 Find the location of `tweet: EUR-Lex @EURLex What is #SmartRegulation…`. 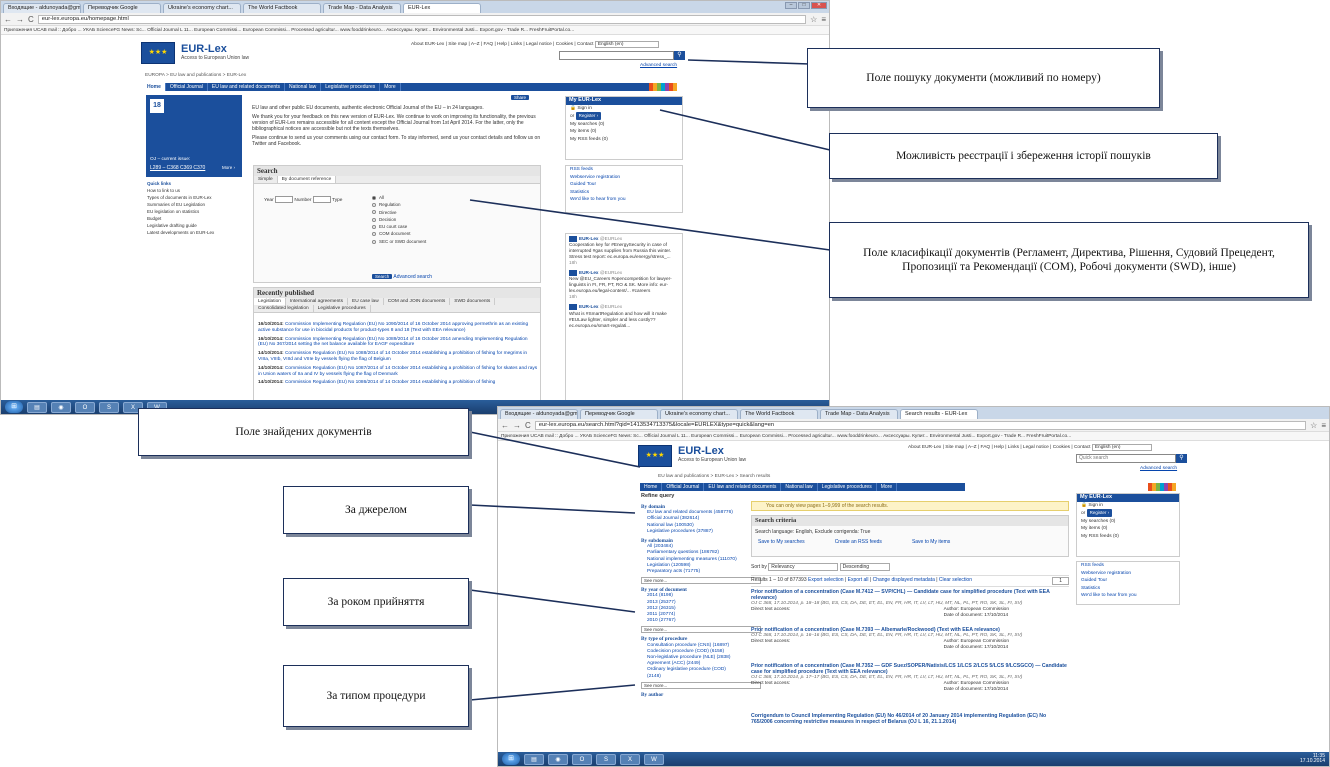

tweet: EUR-Lex @EURLex What is #SmartRegulation… is located at coordinates (624, 316).